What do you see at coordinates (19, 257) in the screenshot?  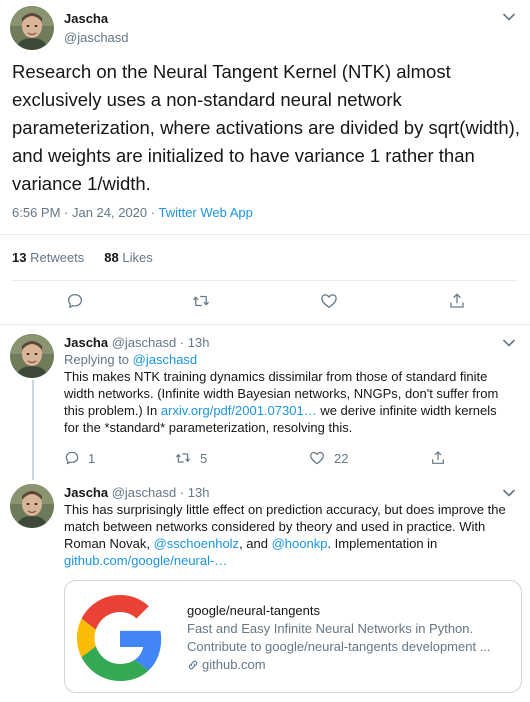 I see `retweet-count: 13` at bounding box center [19, 257].